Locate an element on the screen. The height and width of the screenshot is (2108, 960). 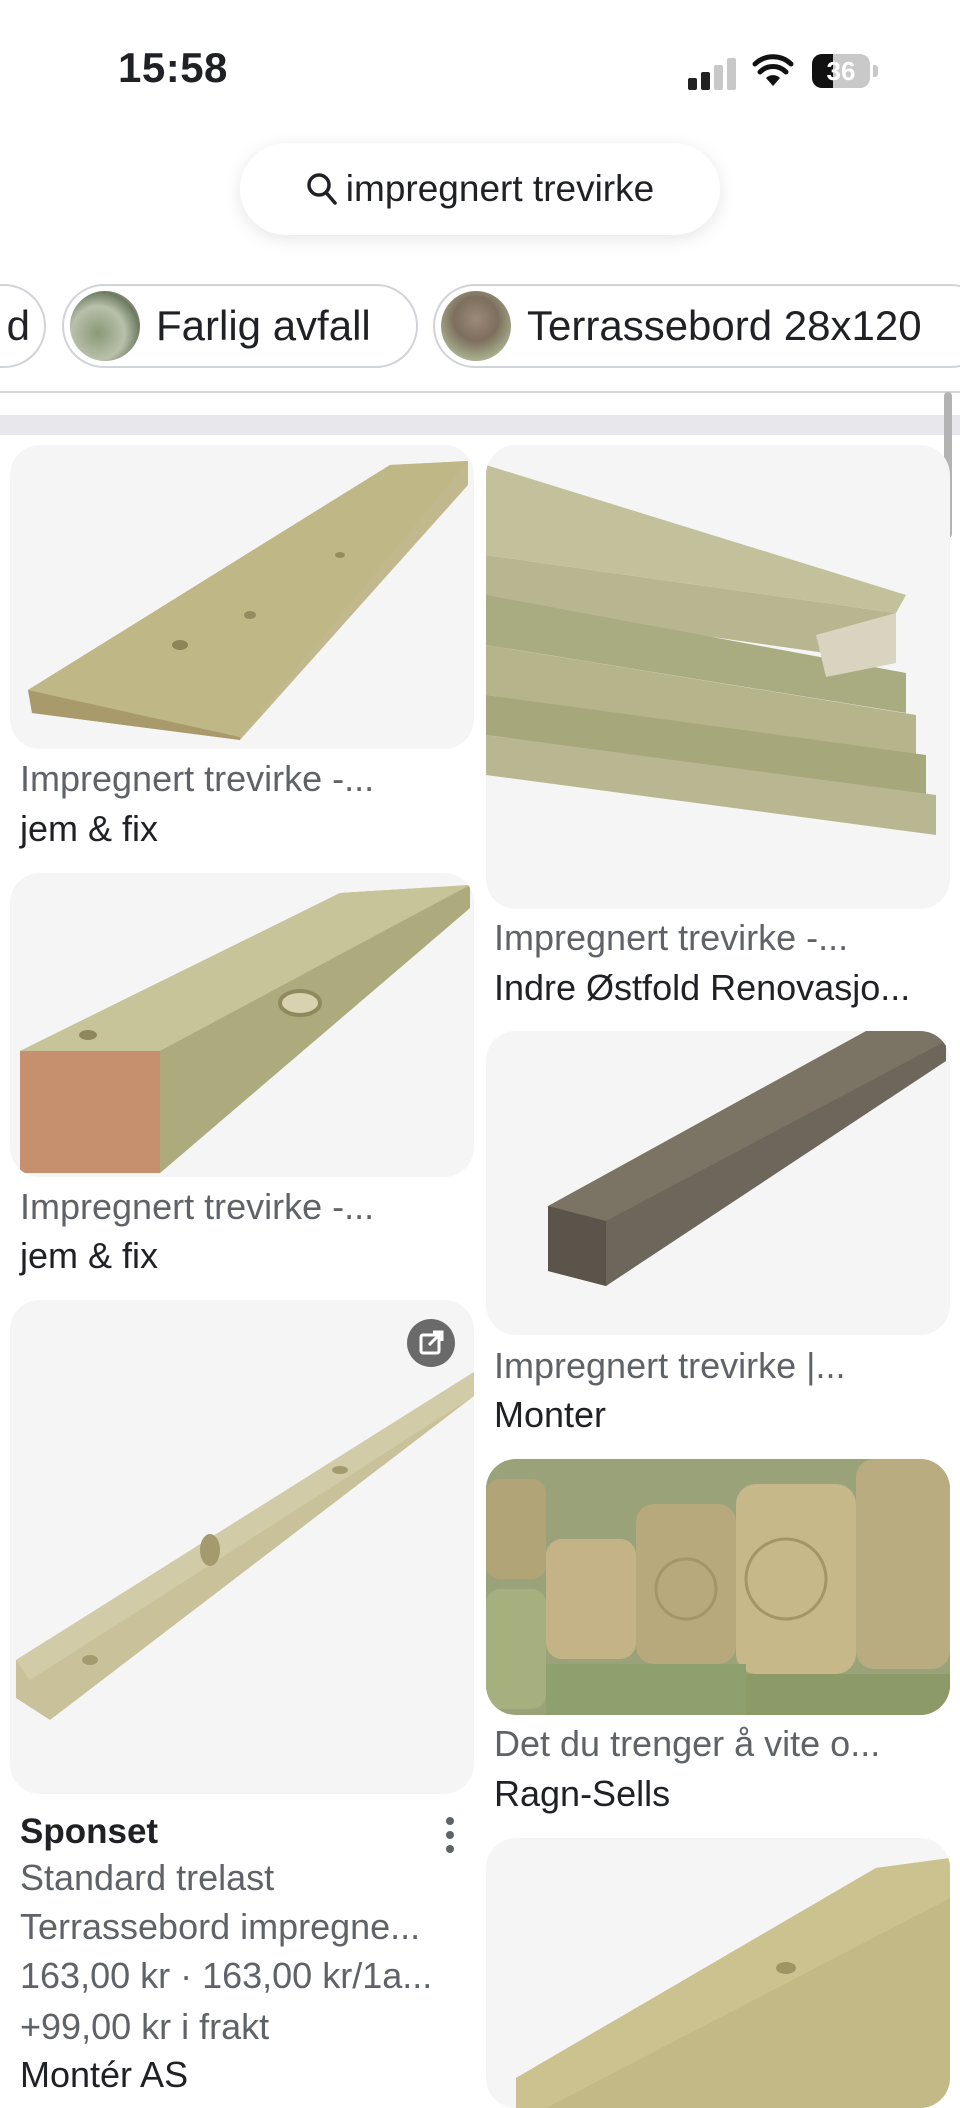
chip-label: d is located at coordinates (18, 325).